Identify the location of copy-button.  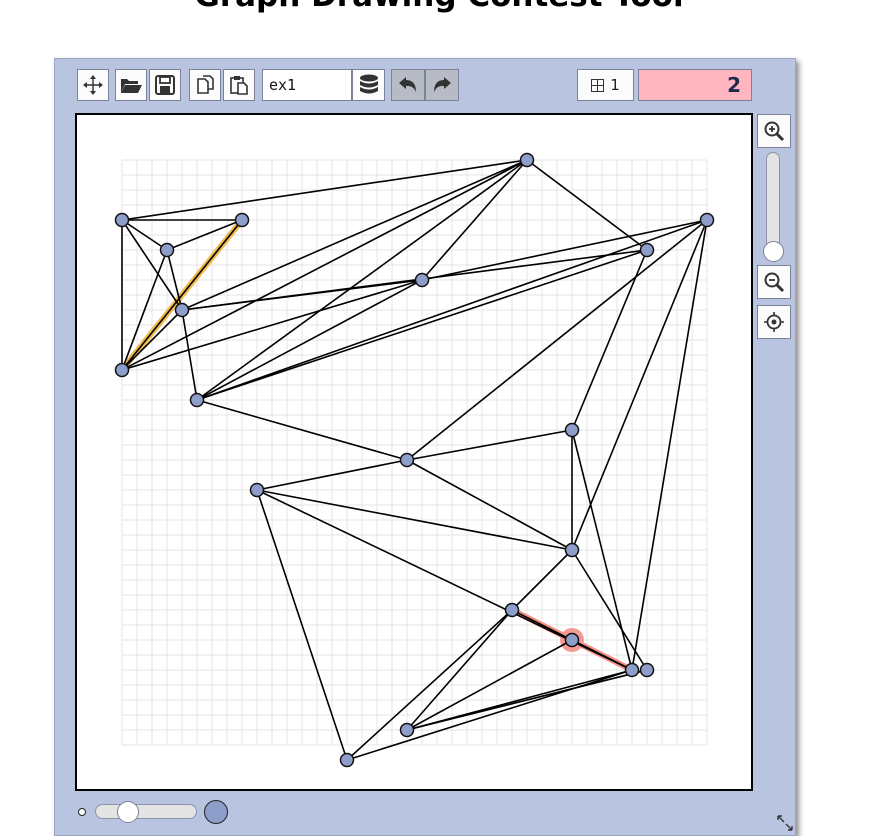
(205, 85).